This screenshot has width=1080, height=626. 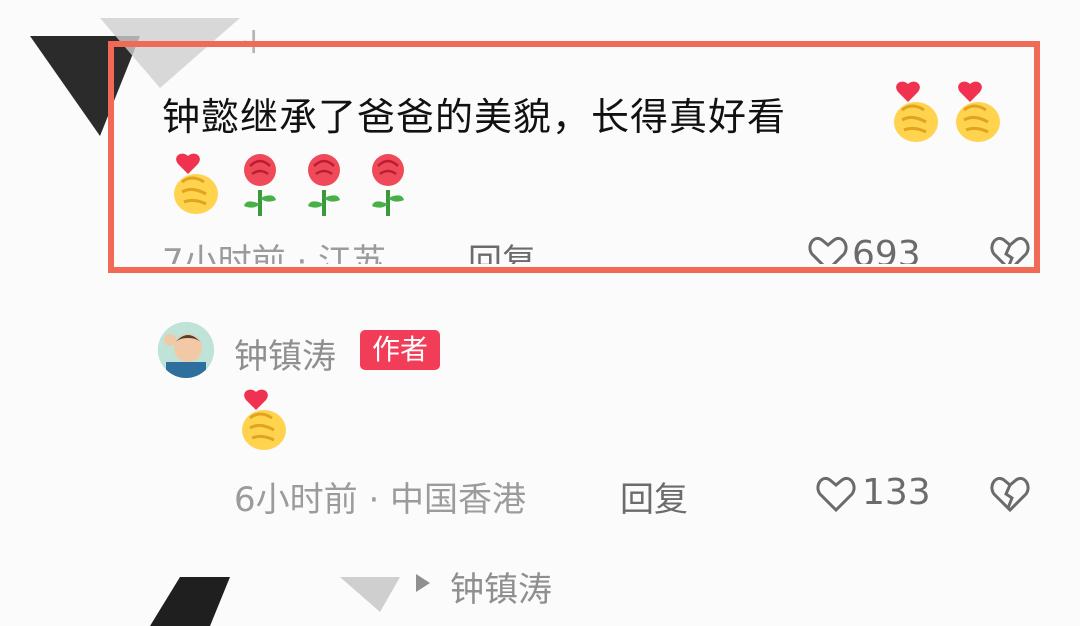 What do you see at coordinates (422, 583) in the screenshot?
I see `play-triangle-icon` at bounding box center [422, 583].